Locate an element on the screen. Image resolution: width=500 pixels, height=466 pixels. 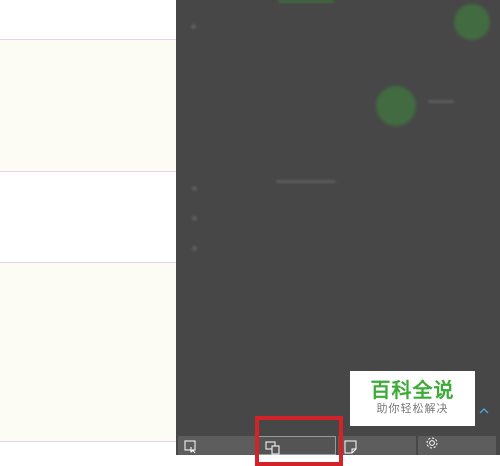
quick-action-tablet-mode is located at coordinates (217, 445).